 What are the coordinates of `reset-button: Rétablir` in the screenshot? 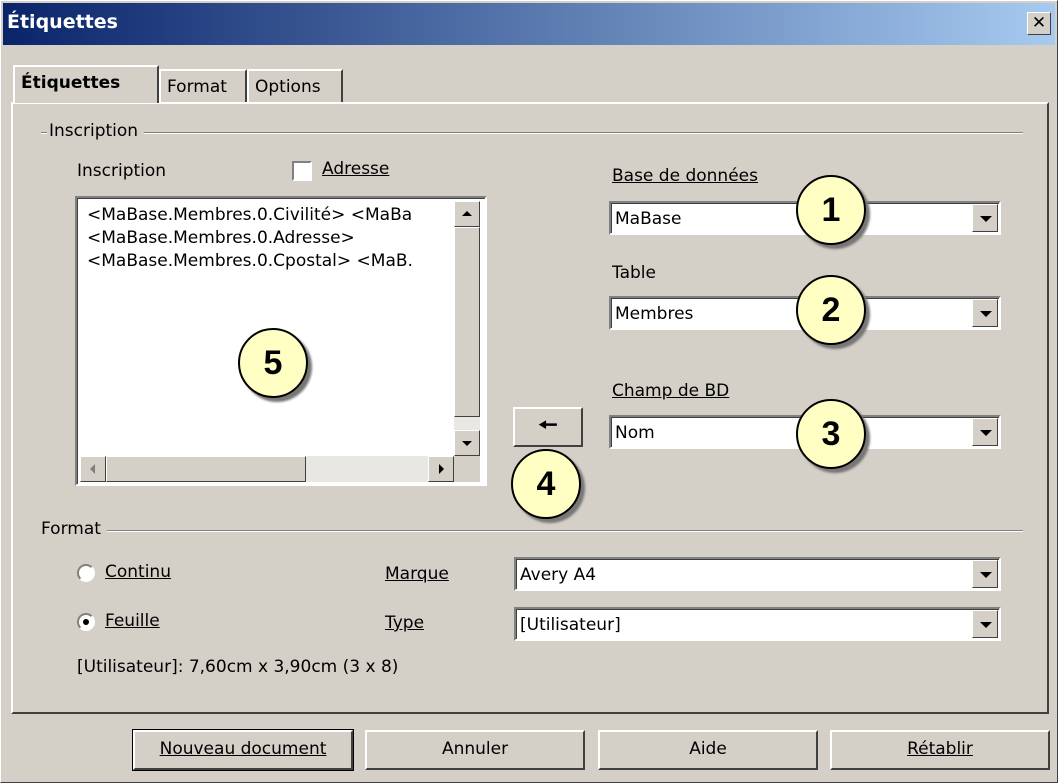 It's located at (940, 750).